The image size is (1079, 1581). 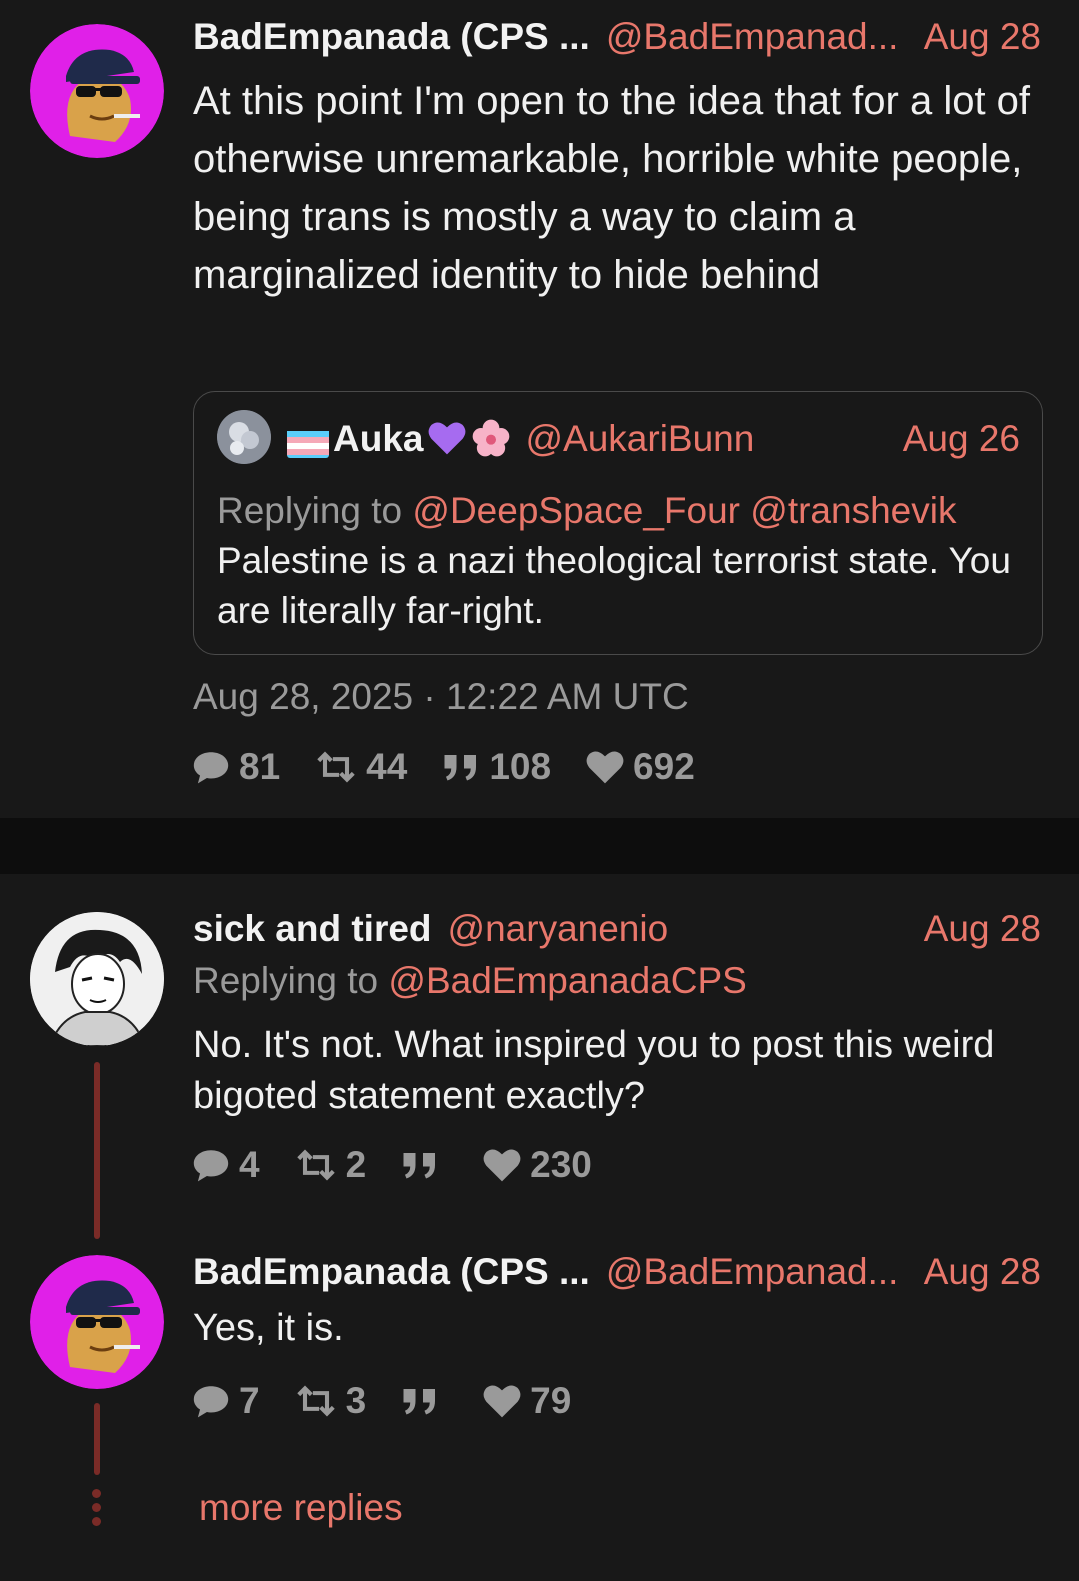 I want to click on retweet-stat: 2, so click(x=330, y=1165).